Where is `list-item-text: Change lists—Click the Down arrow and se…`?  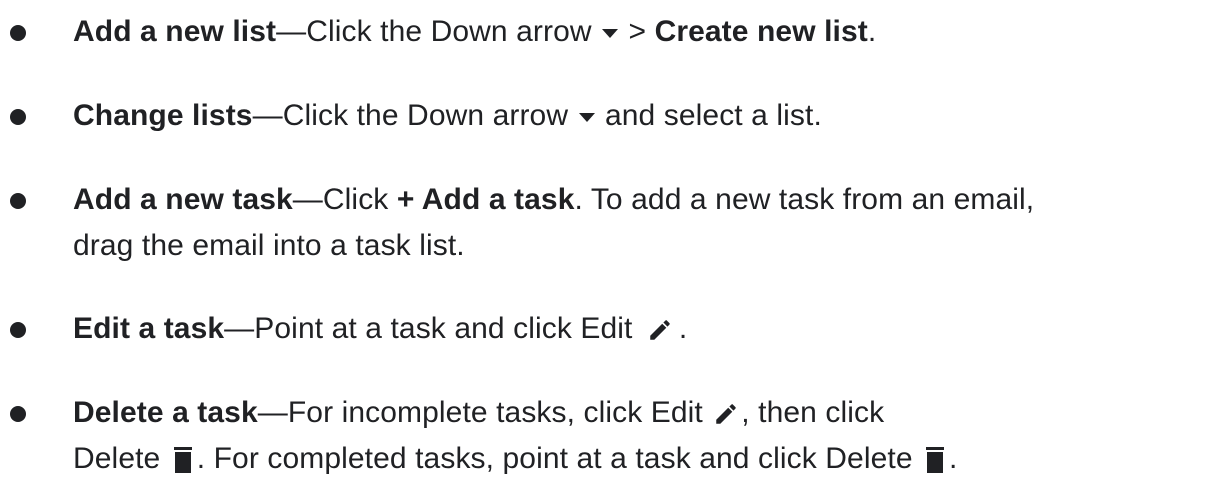 list-item-text: Change lists—Click the Down arrow and se… is located at coordinates (447, 115).